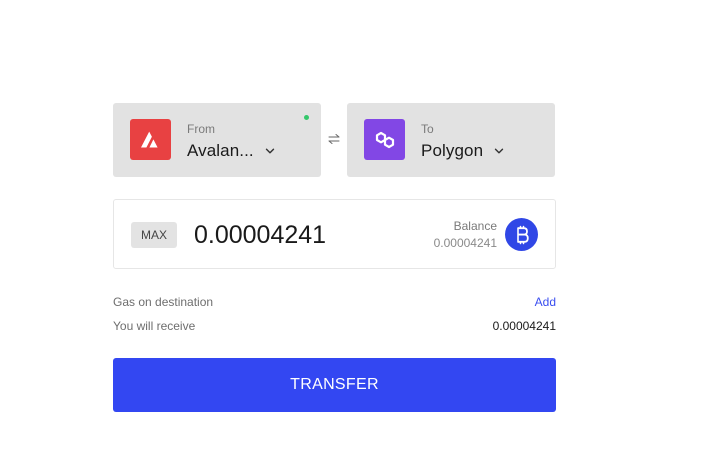 The image size is (713, 473). Describe the element at coordinates (201, 129) in the screenshot. I see `from-caption: From` at that location.